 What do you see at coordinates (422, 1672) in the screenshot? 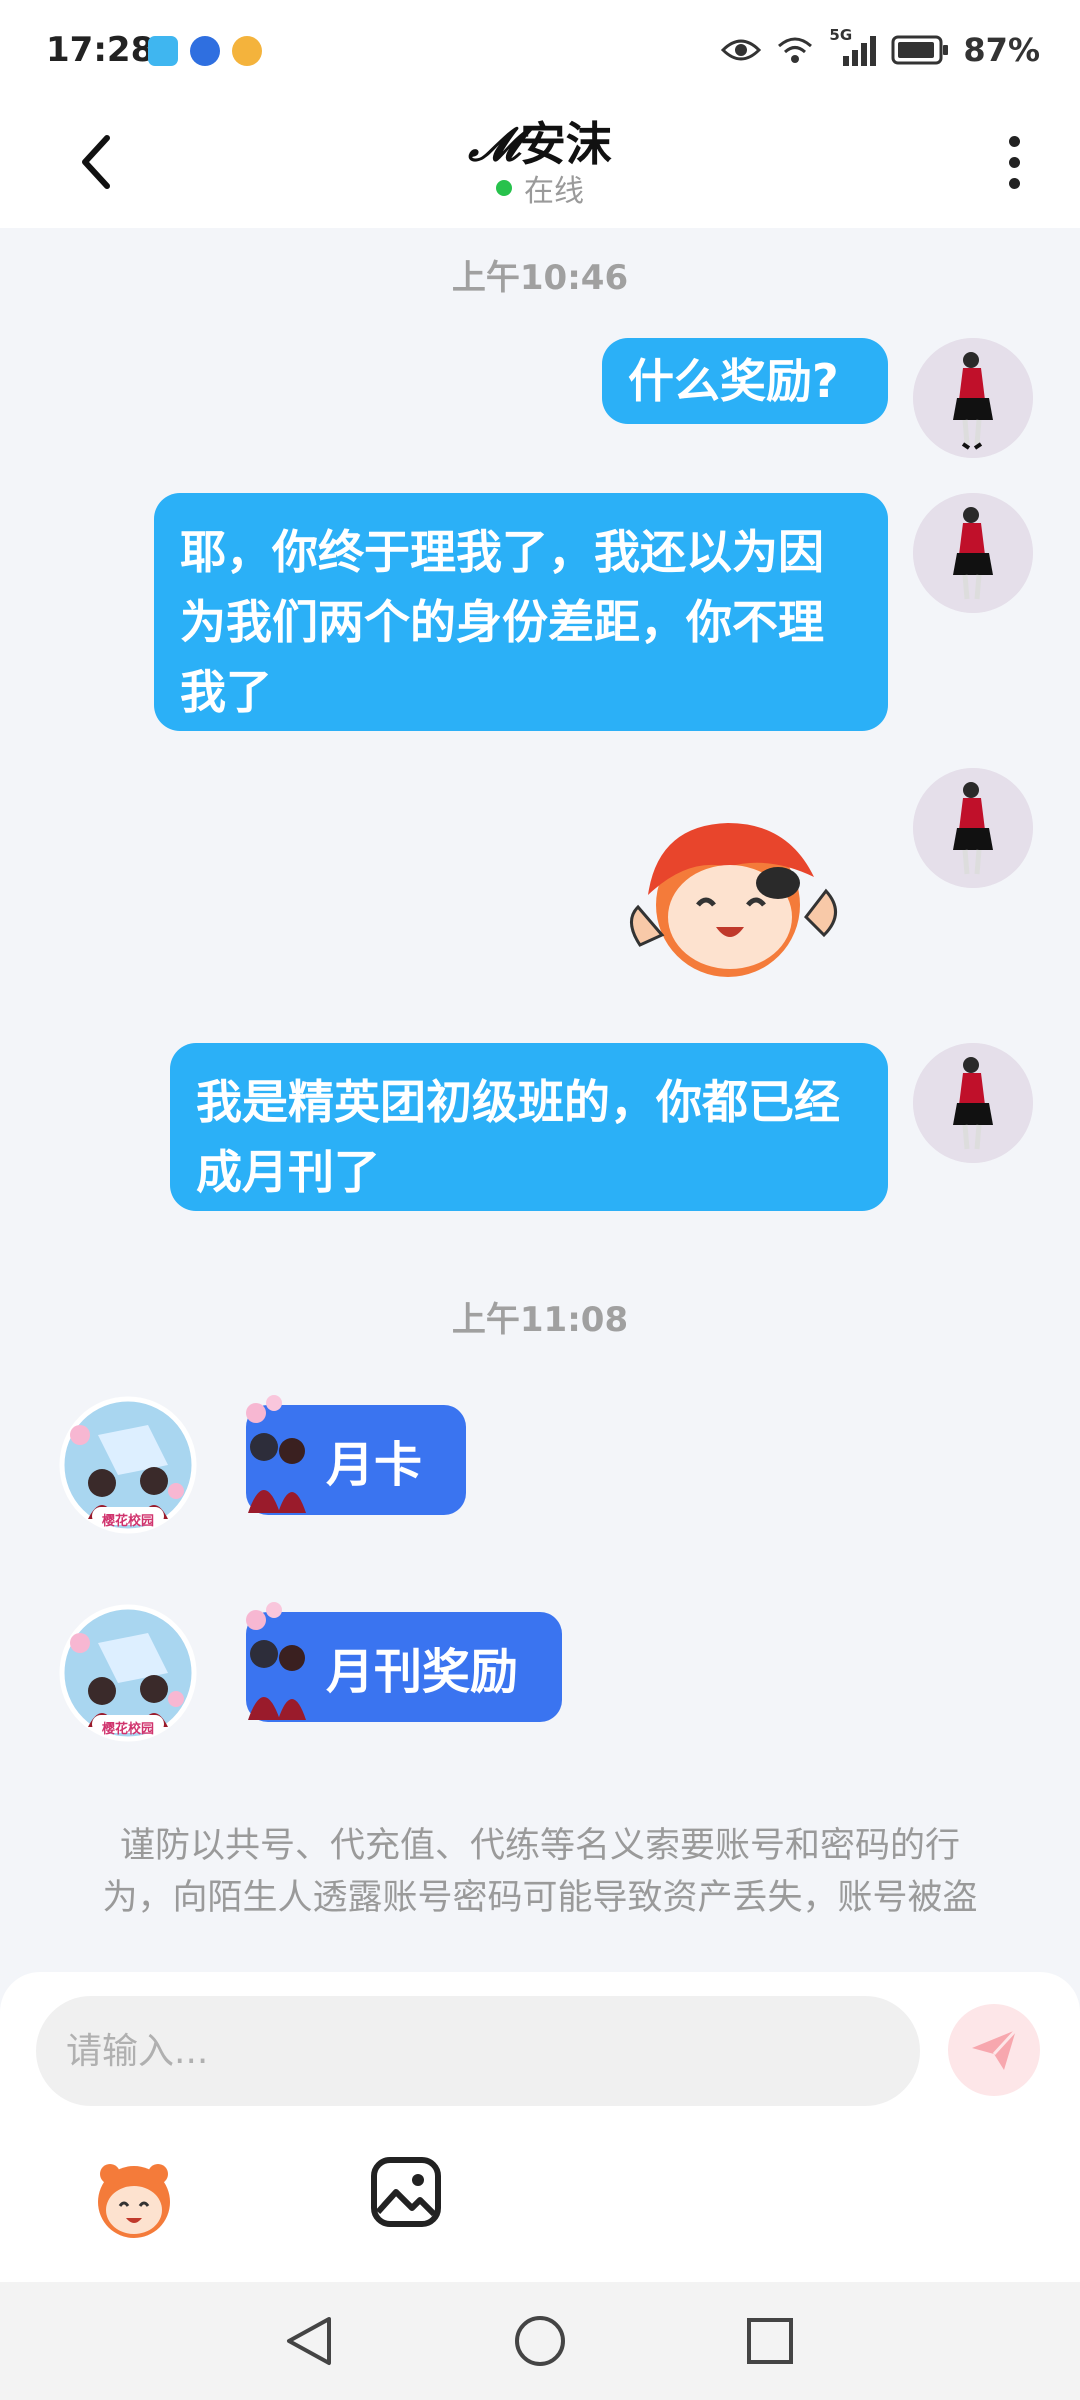
I see `received-message-text: 月刊奖励` at bounding box center [422, 1672].